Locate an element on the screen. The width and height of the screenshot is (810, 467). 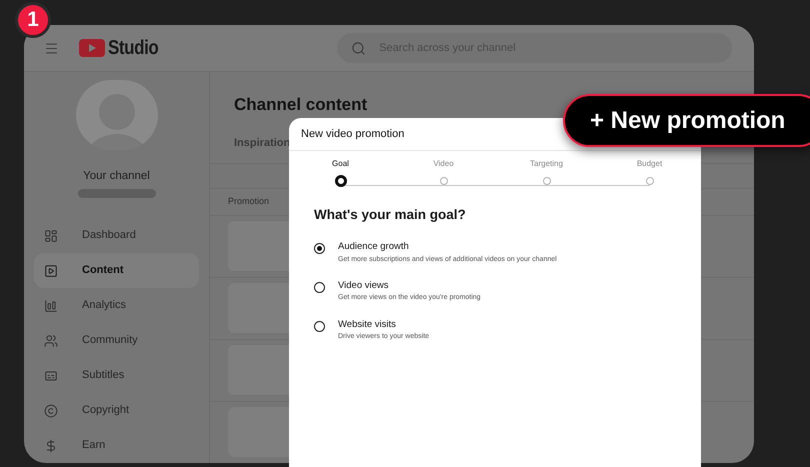
logo-text: Studio is located at coordinates (133, 48).